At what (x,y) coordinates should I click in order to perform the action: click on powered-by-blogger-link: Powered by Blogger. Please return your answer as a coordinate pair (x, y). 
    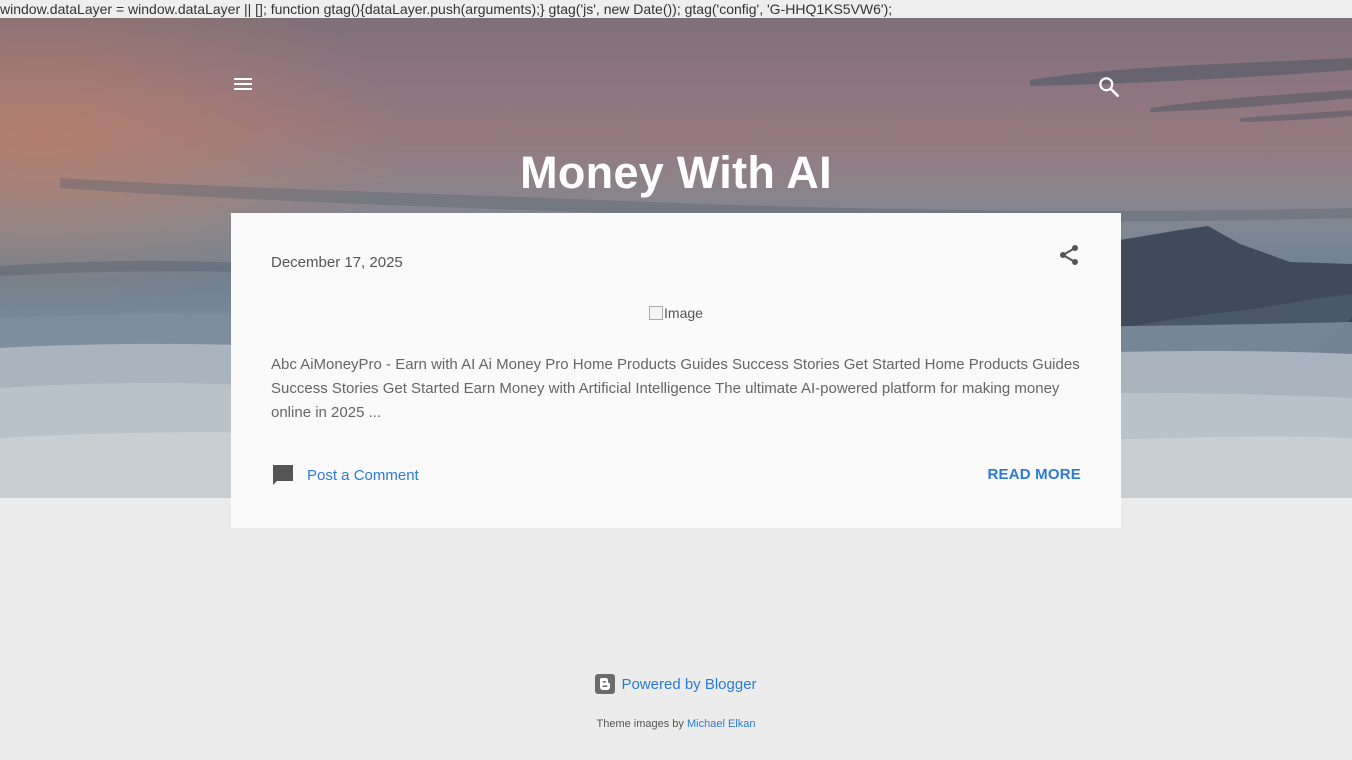
    Looking at the image, I should click on (676, 684).